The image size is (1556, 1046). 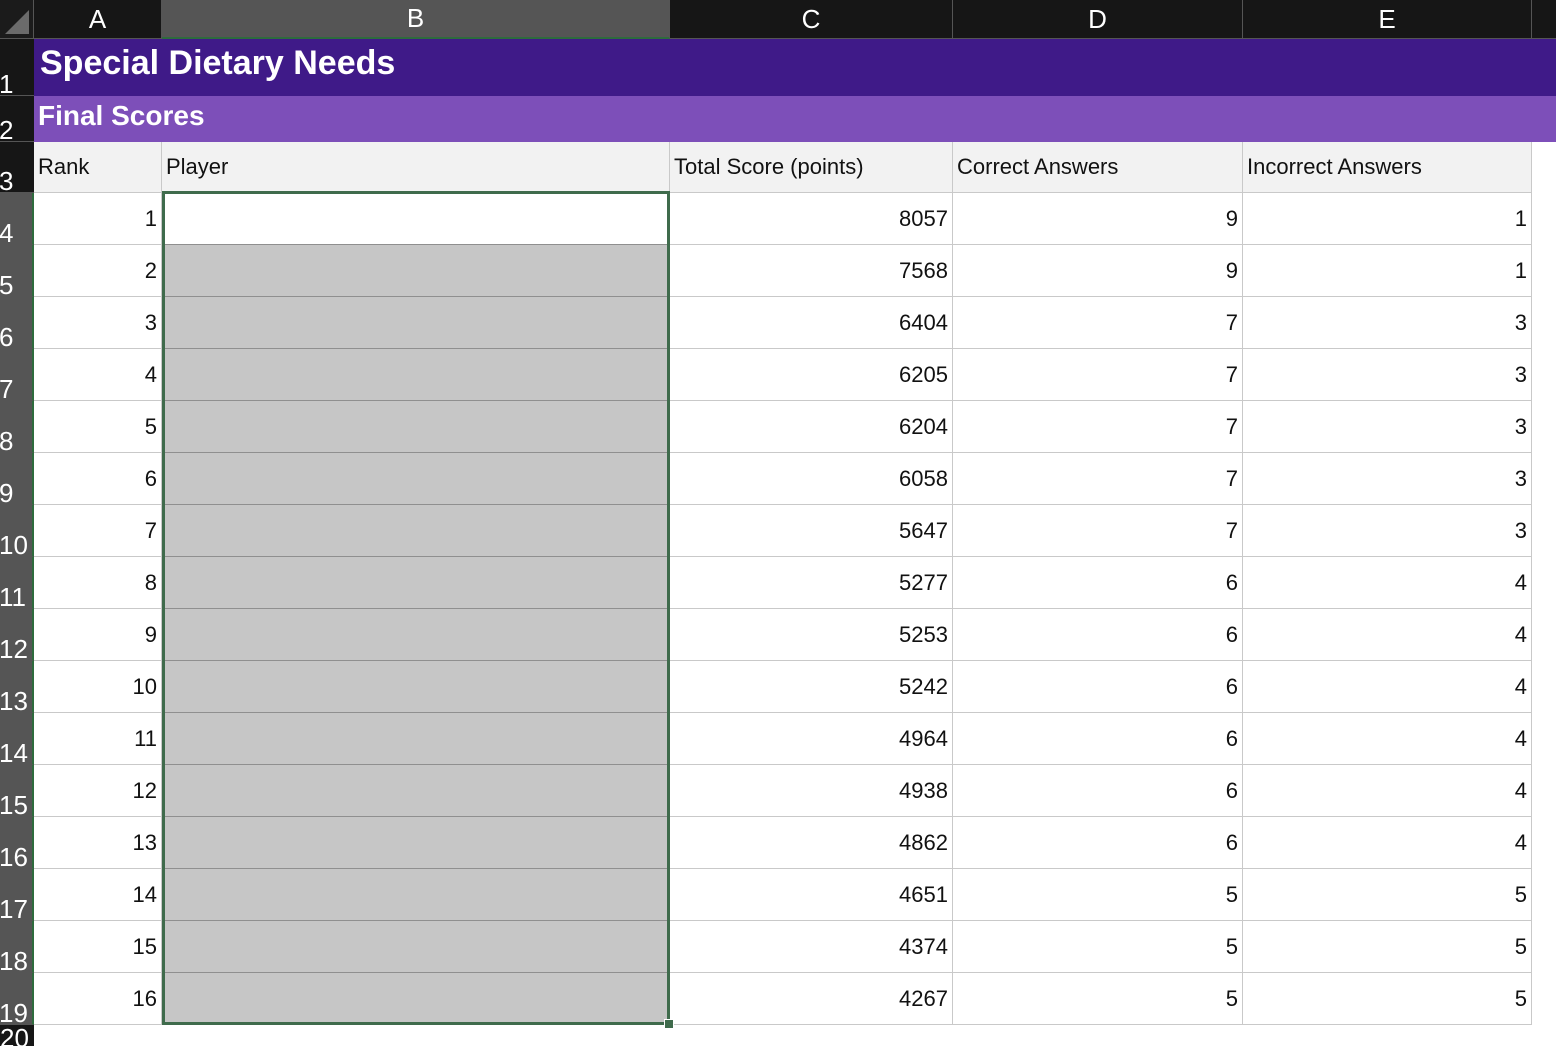 What do you see at coordinates (1098, 19) in the screenshot?
I see `column-header-d: D` at bounding box center [1098, 19].